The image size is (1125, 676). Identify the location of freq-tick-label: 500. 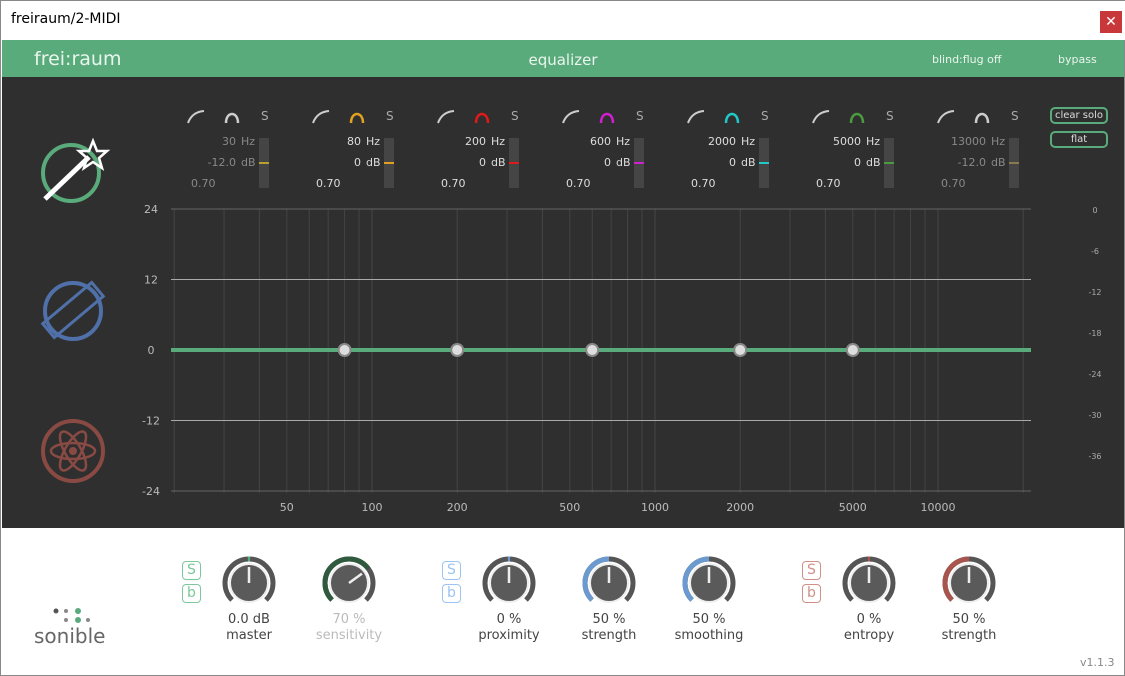
(569, 507).